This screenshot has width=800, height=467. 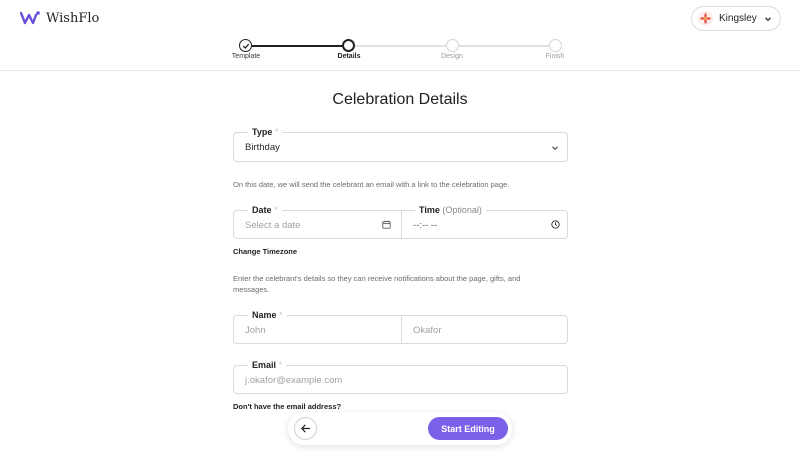 I want to click on step-design-indicator, so click(x=452, y=45).